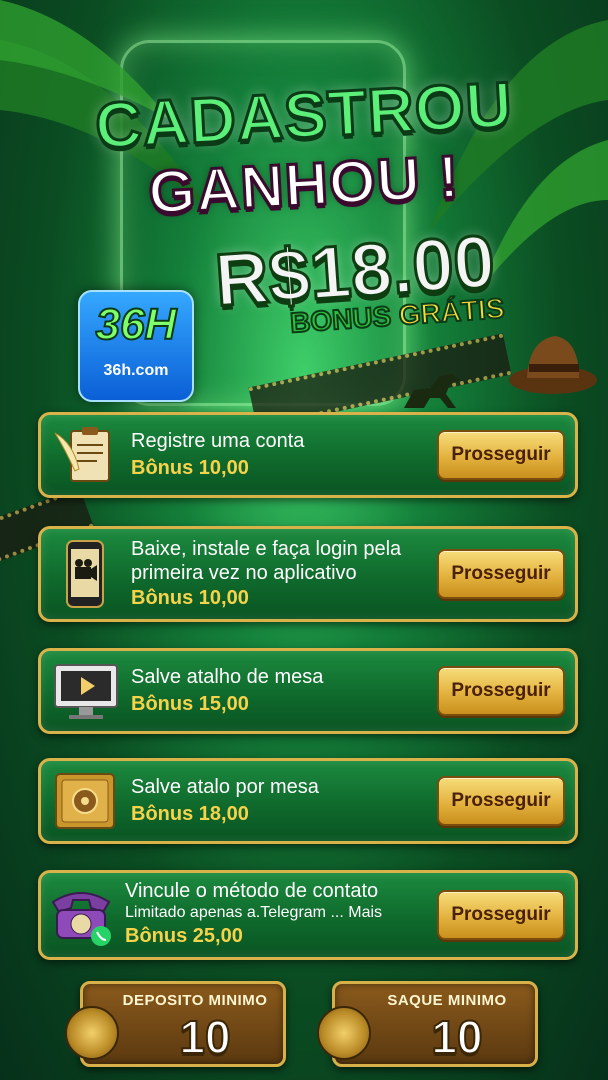 This screenshot has height=1080, width=608. Describe the element at coordinates (254, 912) in the screenshot. I see `task-subtitle: Limitado apenas a.Telegram ... Mais` at that location.